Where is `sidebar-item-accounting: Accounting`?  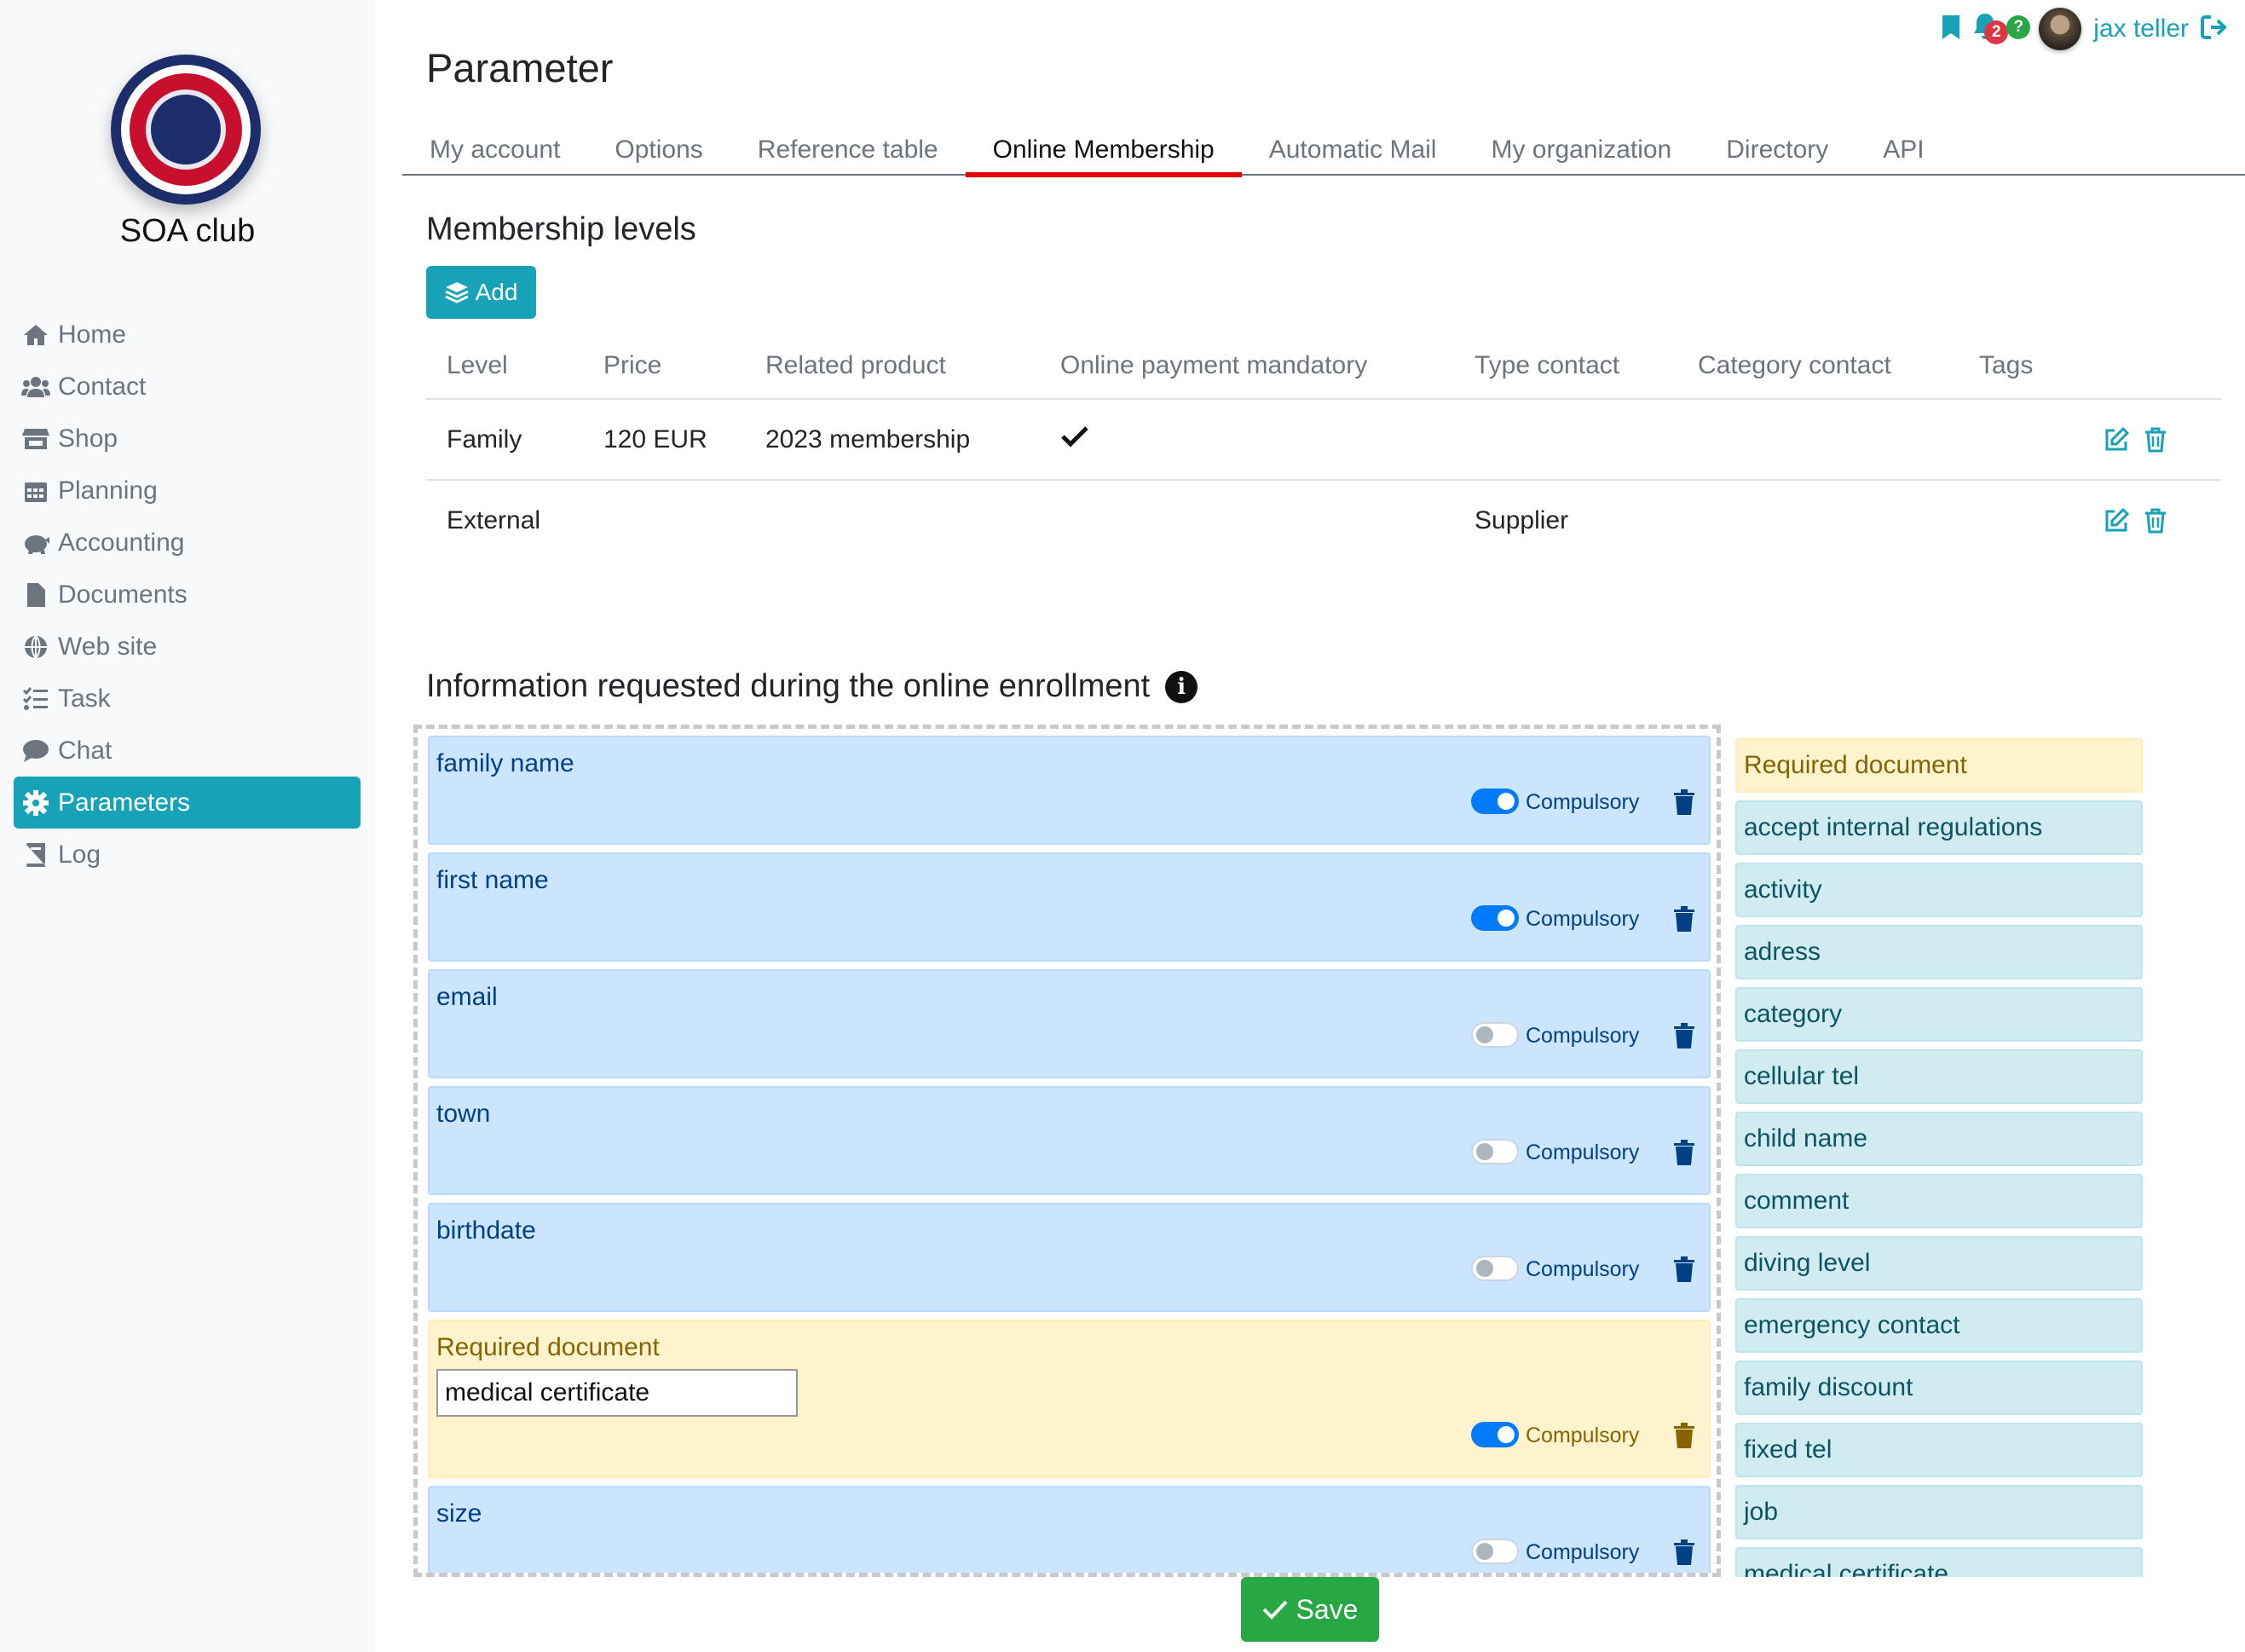 sidebar-item-accounting: Accounting is located at coordinates (187, 543).